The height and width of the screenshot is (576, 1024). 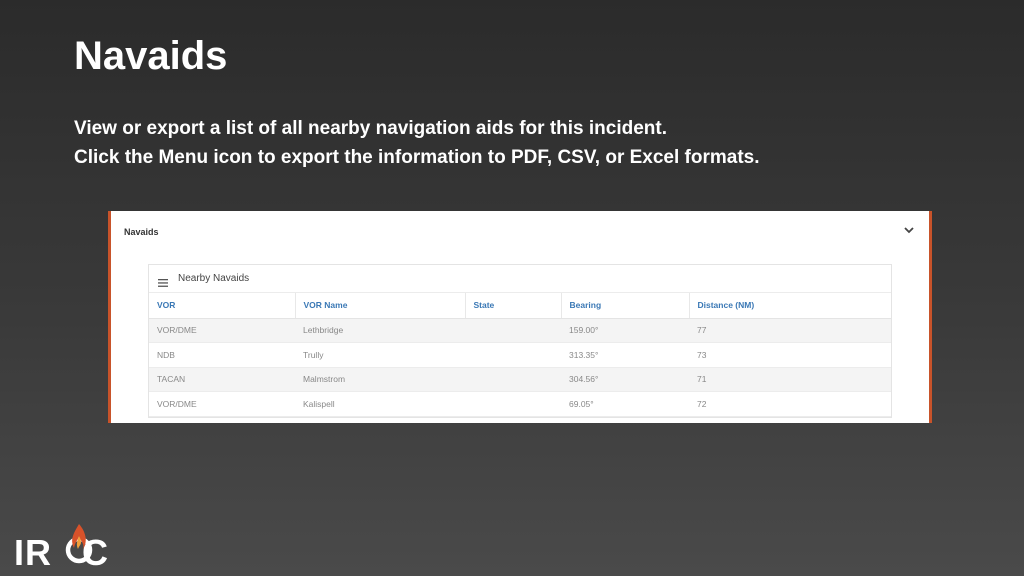 I want to click on table-row: VOR/DME Lethbridge 159.00° 77, so click(x=520, y=330).